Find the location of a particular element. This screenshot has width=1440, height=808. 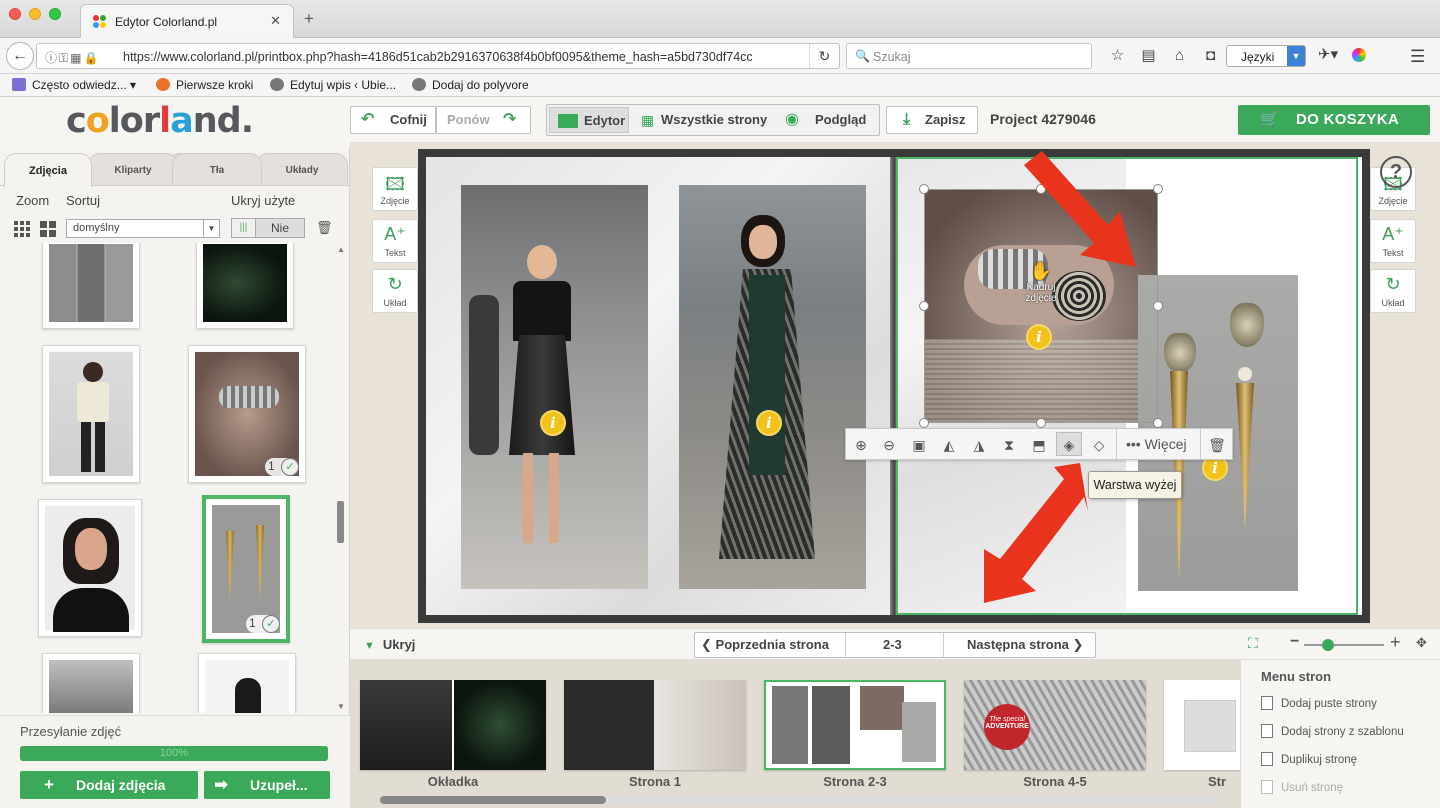

bookmark-item: Pierwsze kroki is located at coordinates (204, 85).